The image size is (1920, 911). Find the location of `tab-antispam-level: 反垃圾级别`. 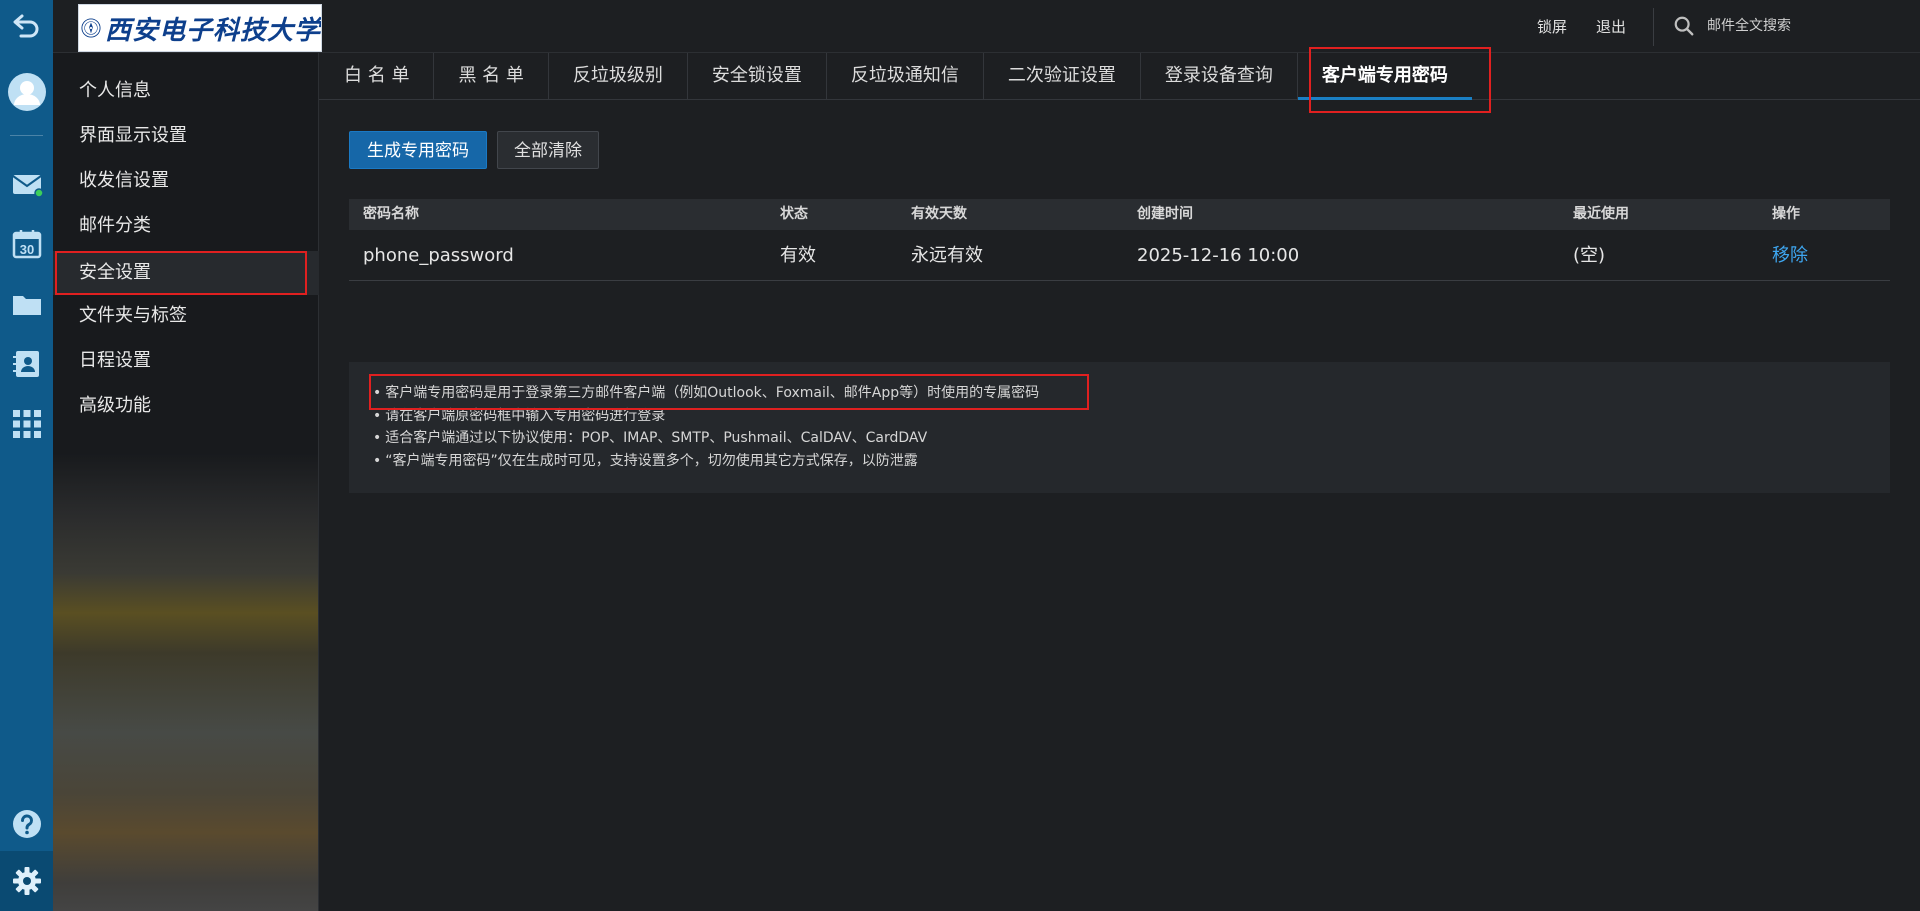

tab-antispam-level: 反垃圾级别 is located at coordinates (618, 76).